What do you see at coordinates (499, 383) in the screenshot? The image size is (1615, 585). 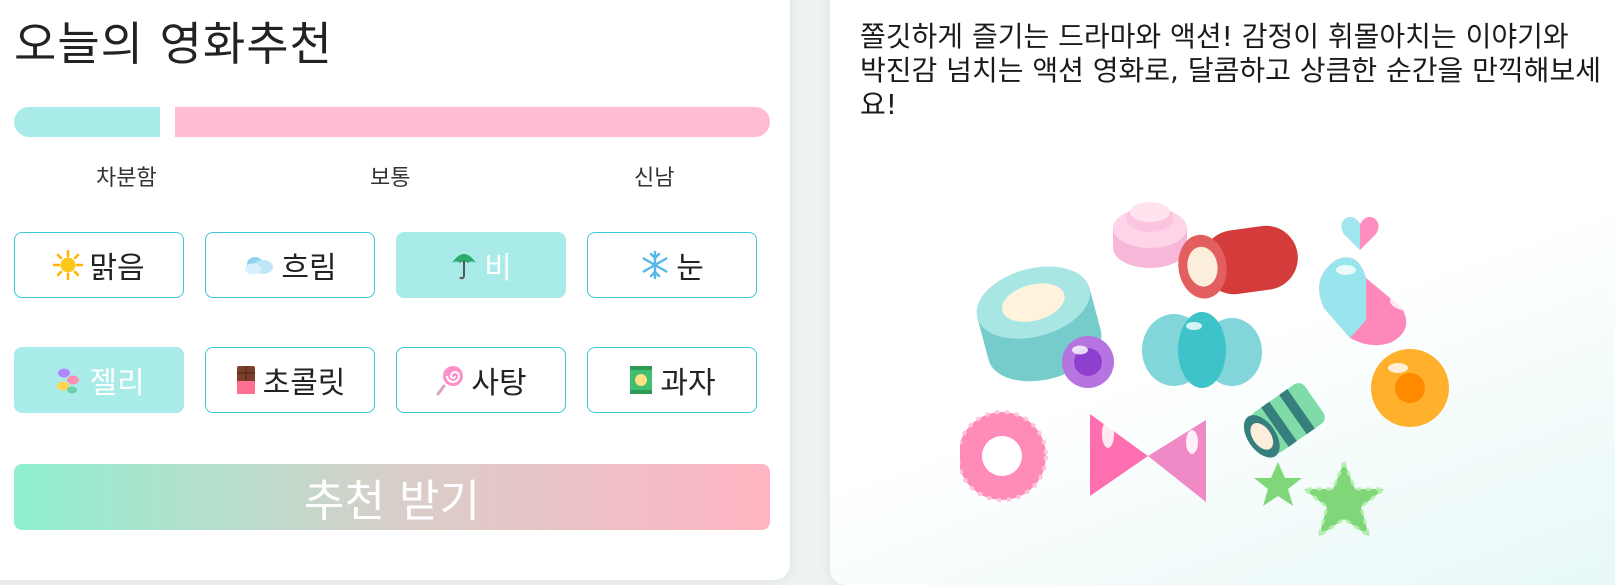 I see `snack-candy-label: 사탕` at bounding box center [499, 383].